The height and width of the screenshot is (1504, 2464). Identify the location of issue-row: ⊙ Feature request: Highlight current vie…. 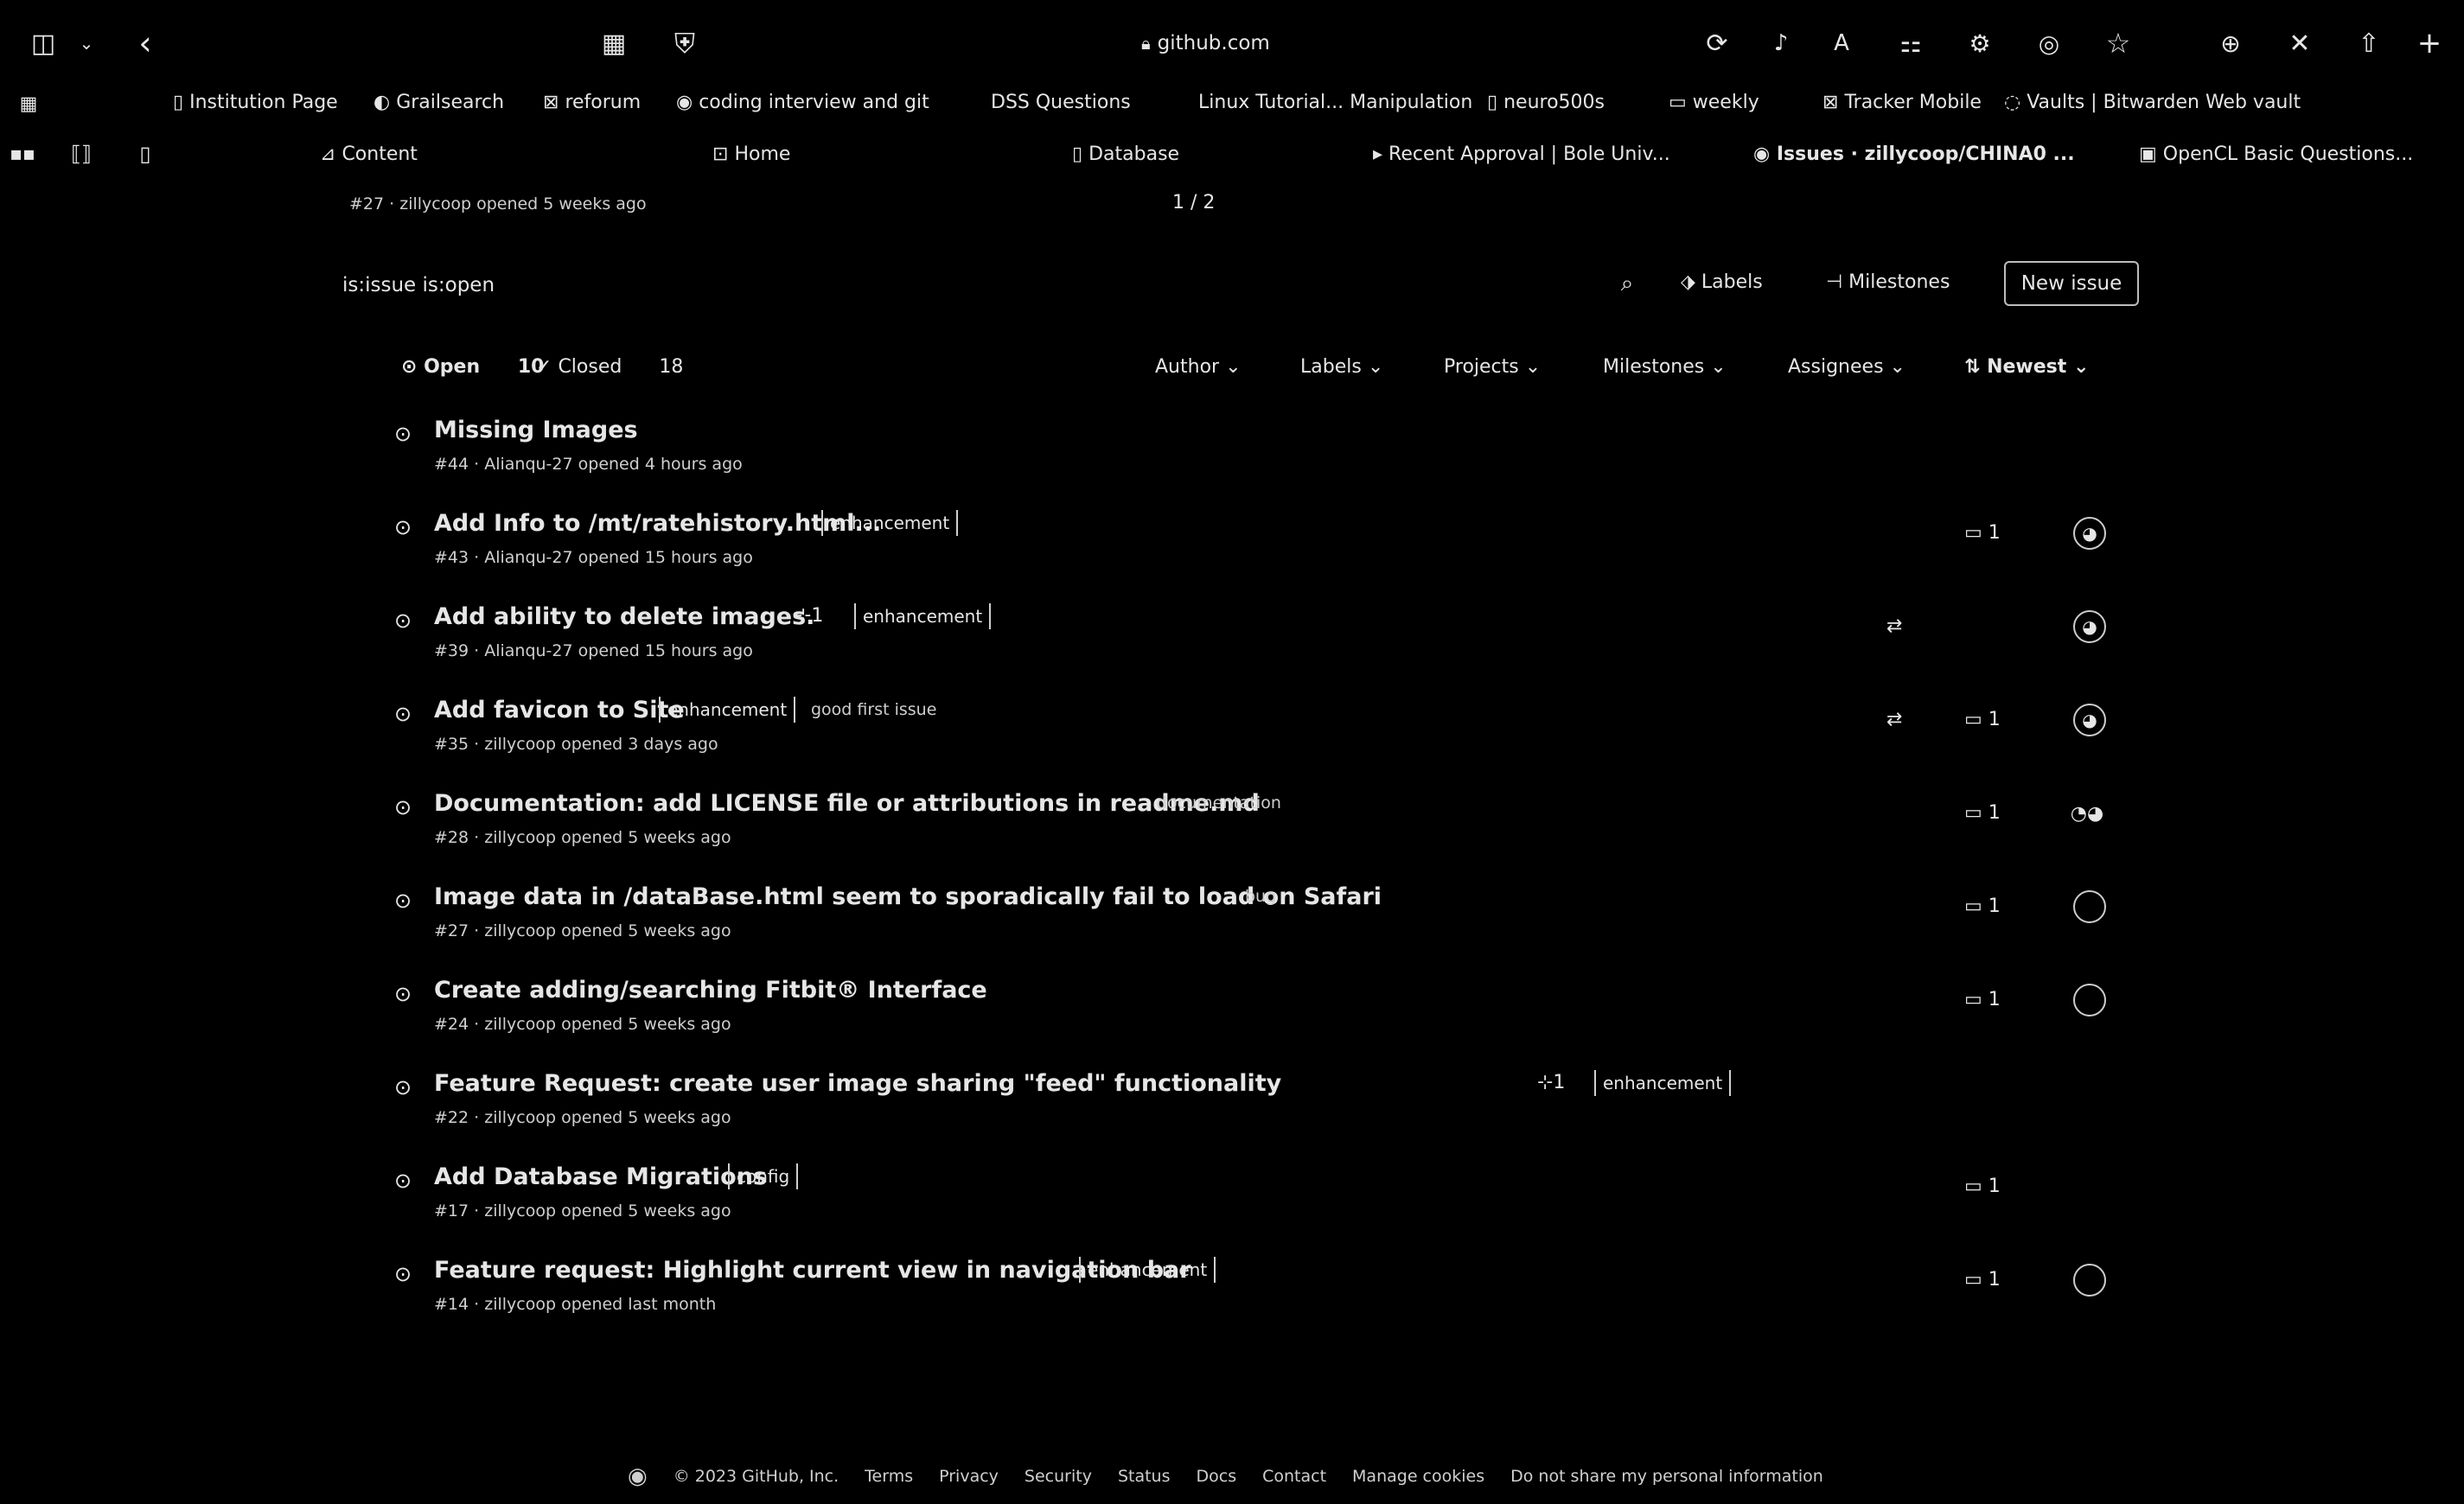
(1253, 1284).